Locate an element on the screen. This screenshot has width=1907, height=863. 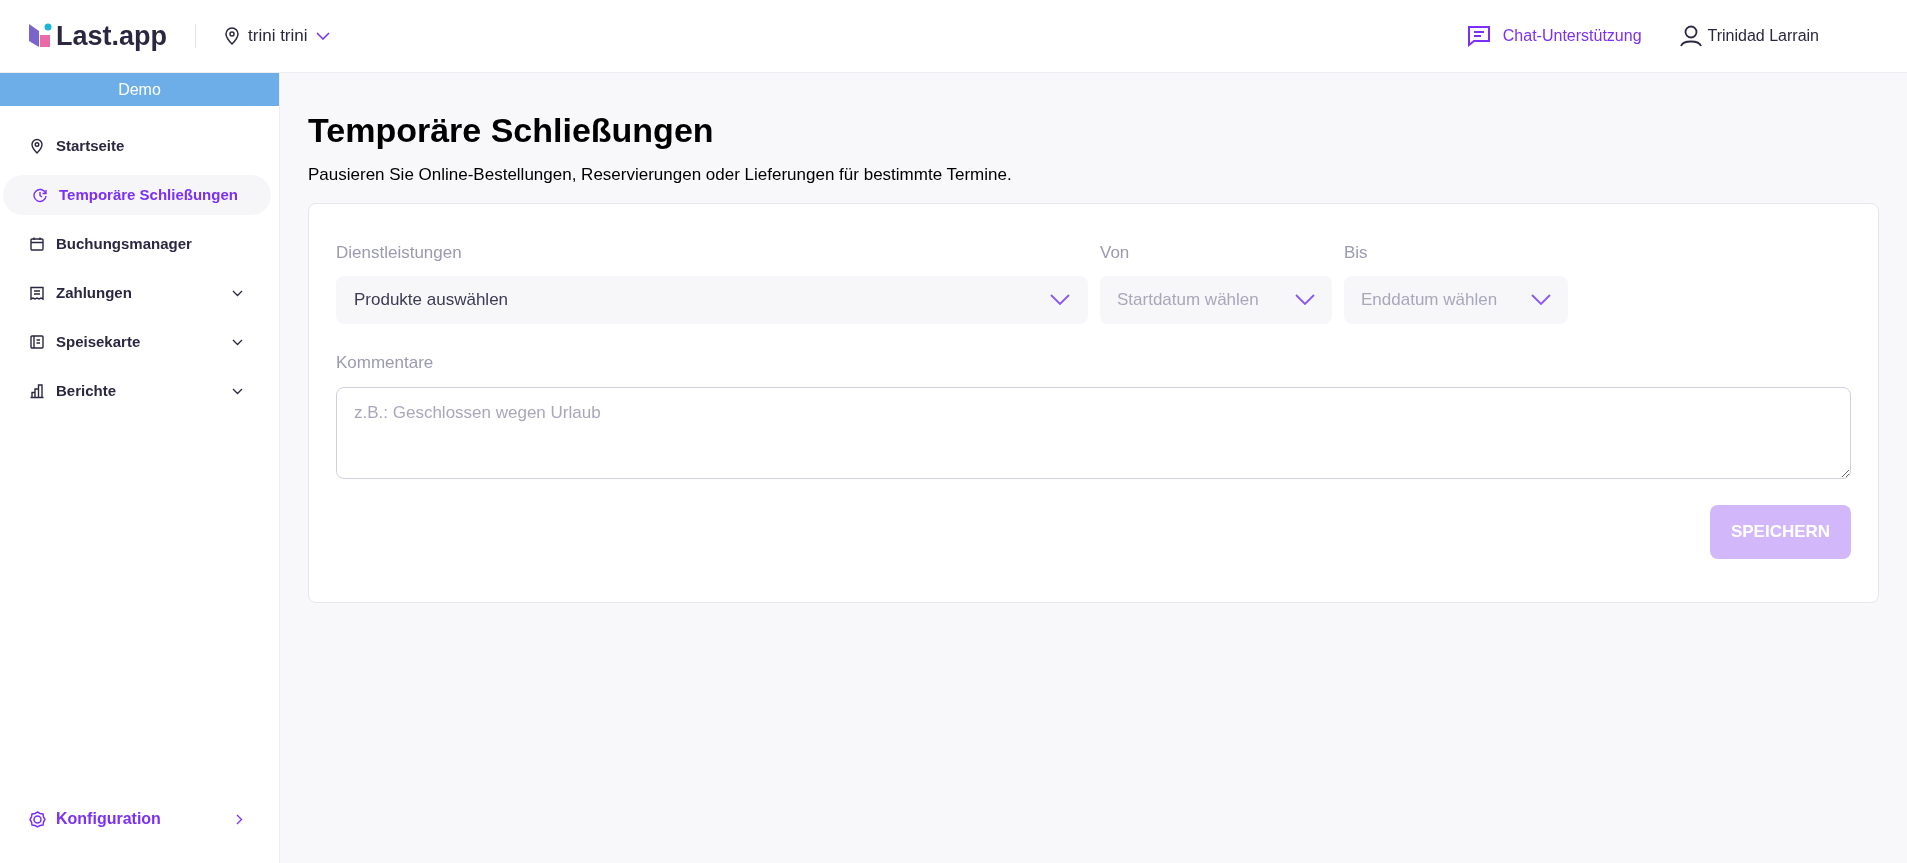
chat-support-link: Chat-Unterstützung is located at coordinates (1554, 36).